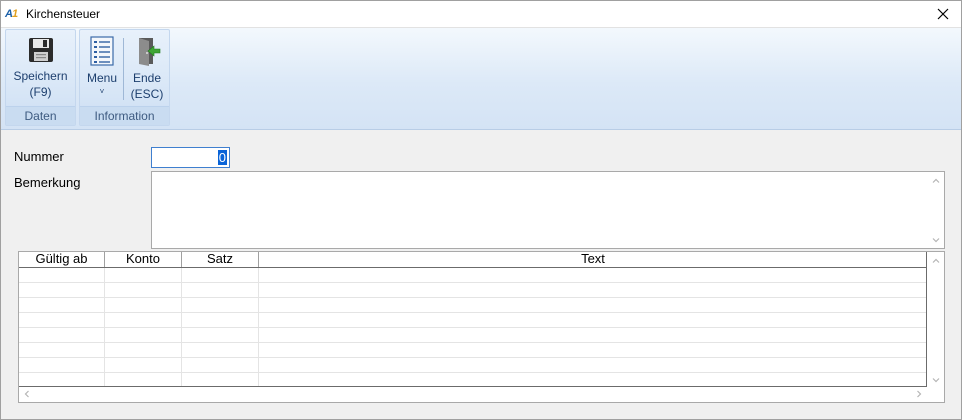  I want to click on exit-button-shortcut: (ESC), so click(147, 94).